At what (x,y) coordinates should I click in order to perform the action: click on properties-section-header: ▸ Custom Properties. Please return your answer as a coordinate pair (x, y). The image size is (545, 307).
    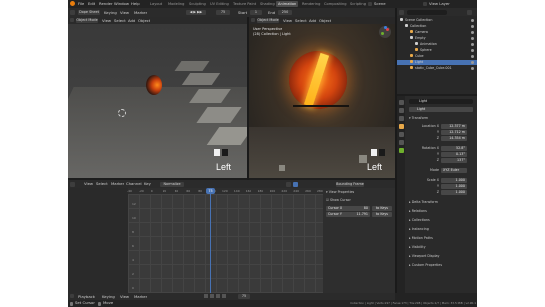
    Looking at the image, I should click on (425, 265).